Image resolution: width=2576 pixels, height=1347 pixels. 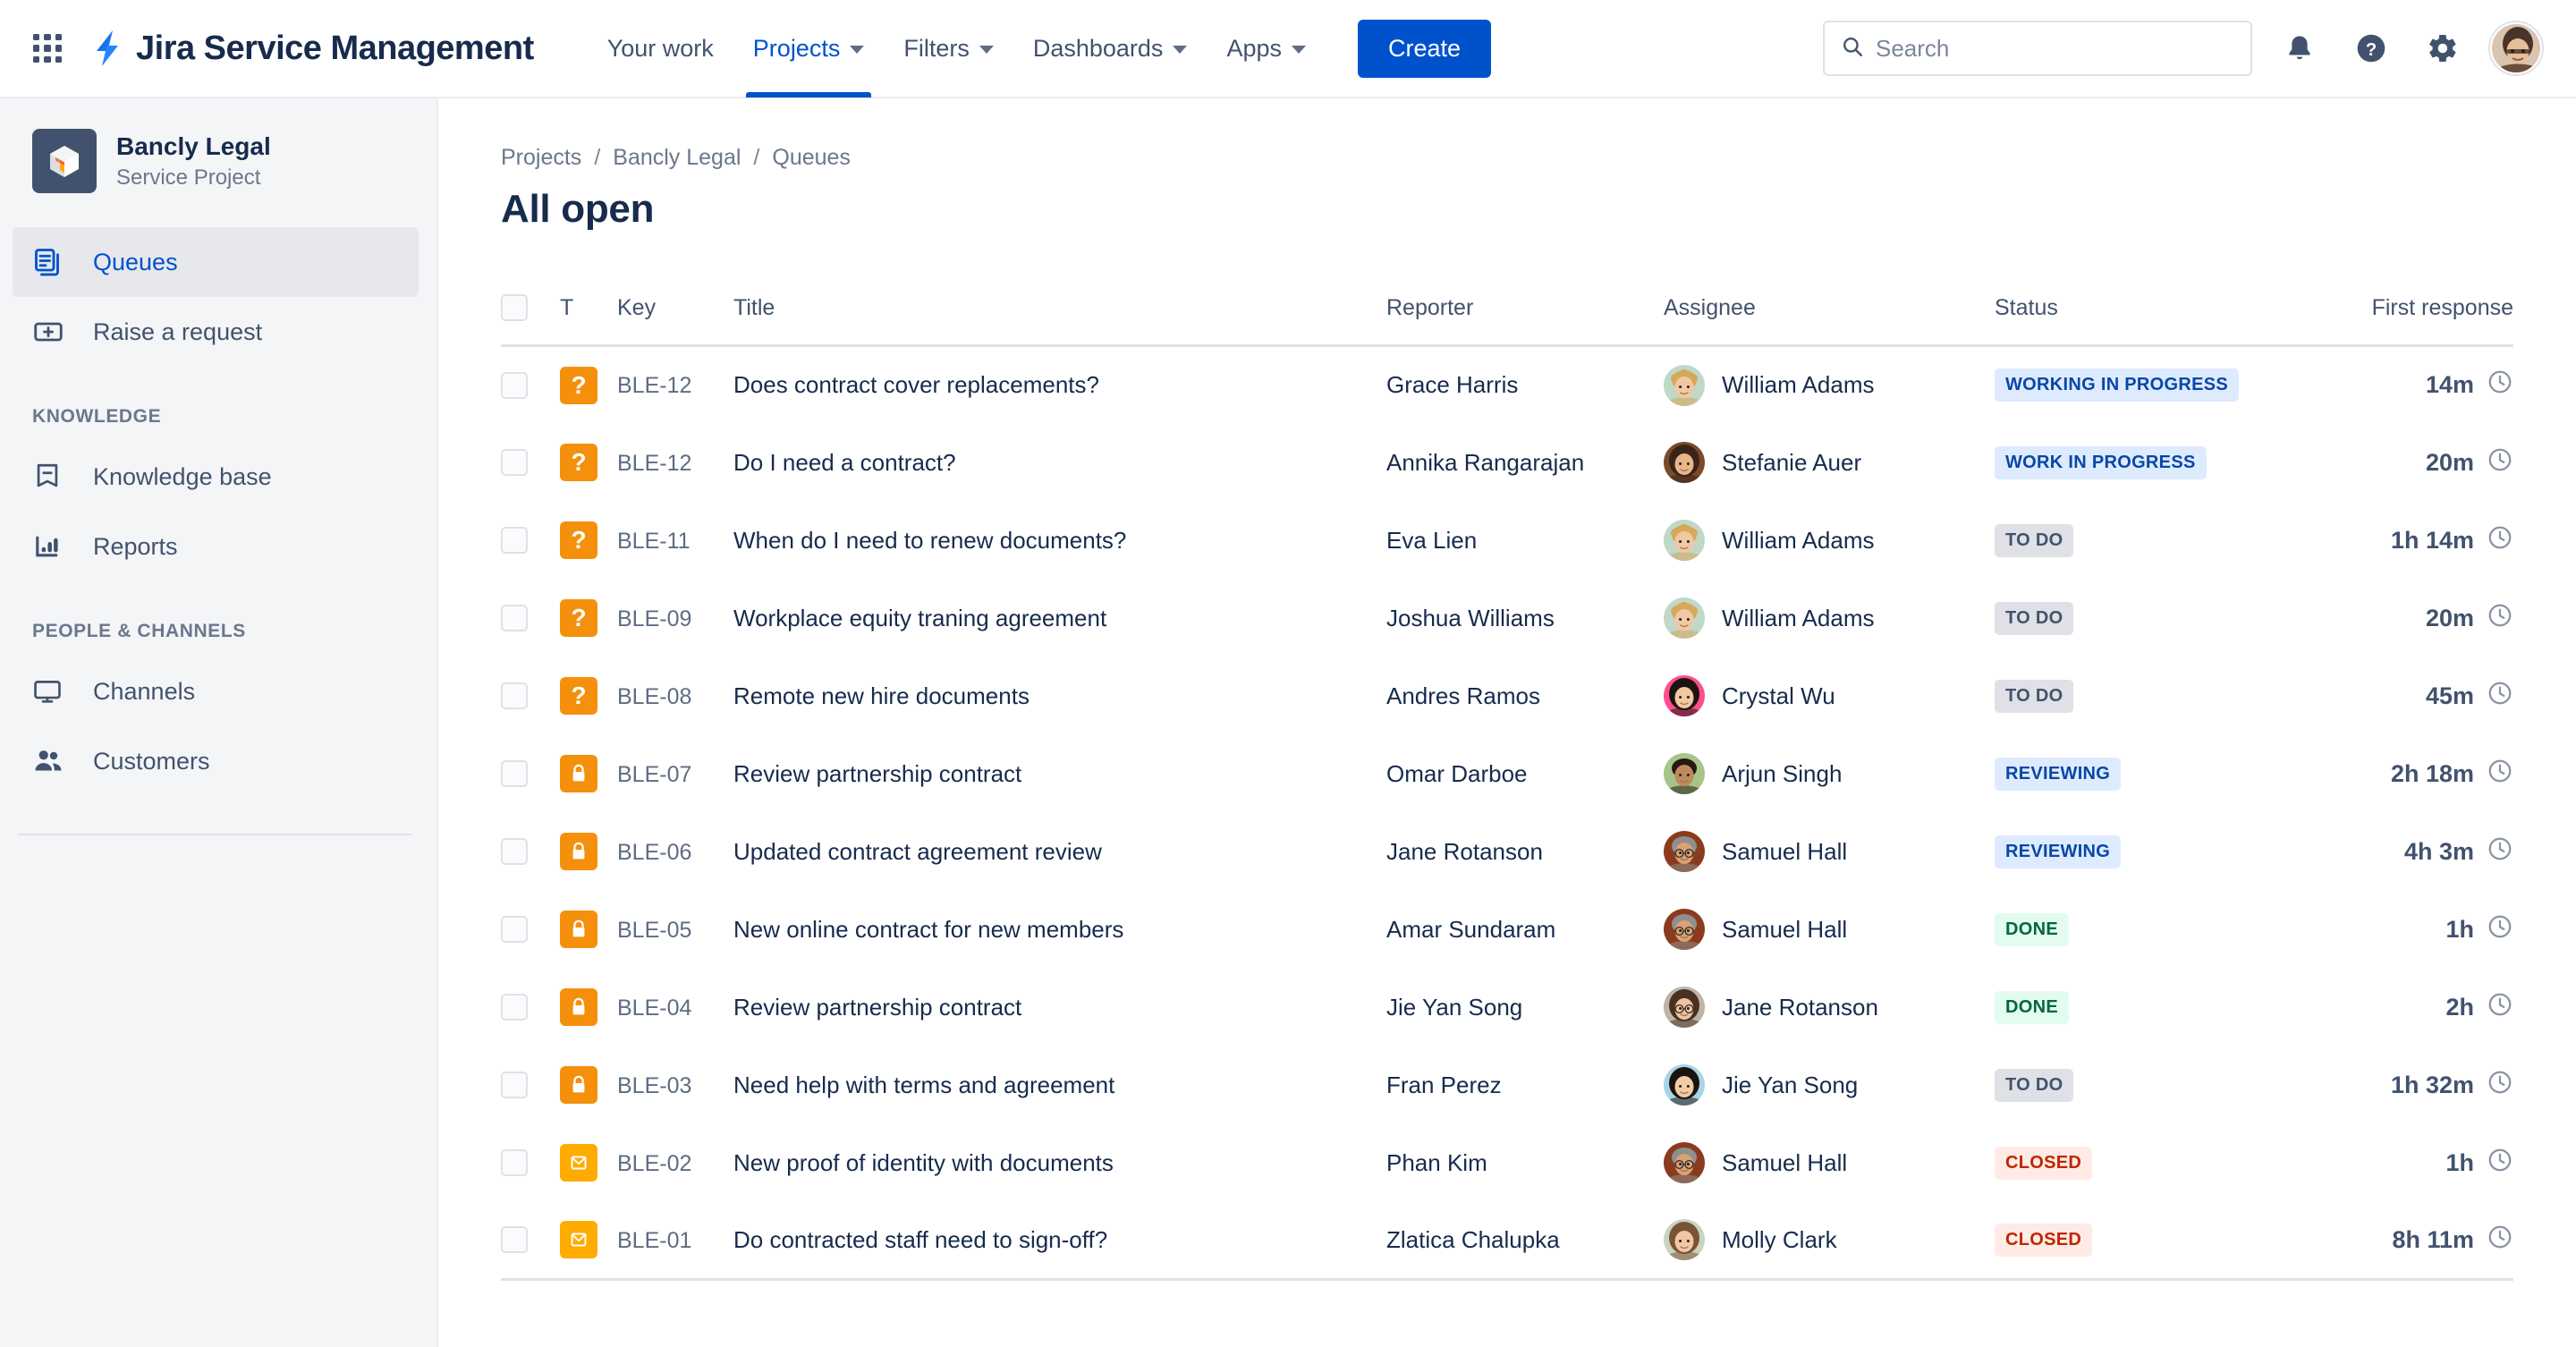 I want to click on sidebar-item-queues: Queues, so click(x=216, y=262).